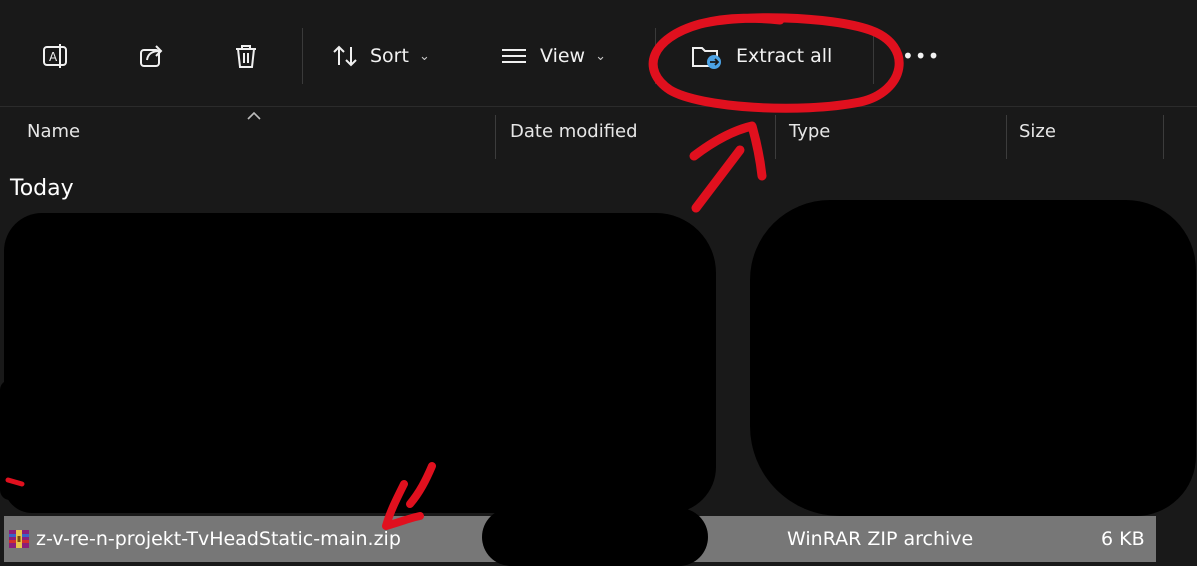 The height and width of the screenshot is (566, 1197). I want to click on extract-folder-icon, so click(706, 58).